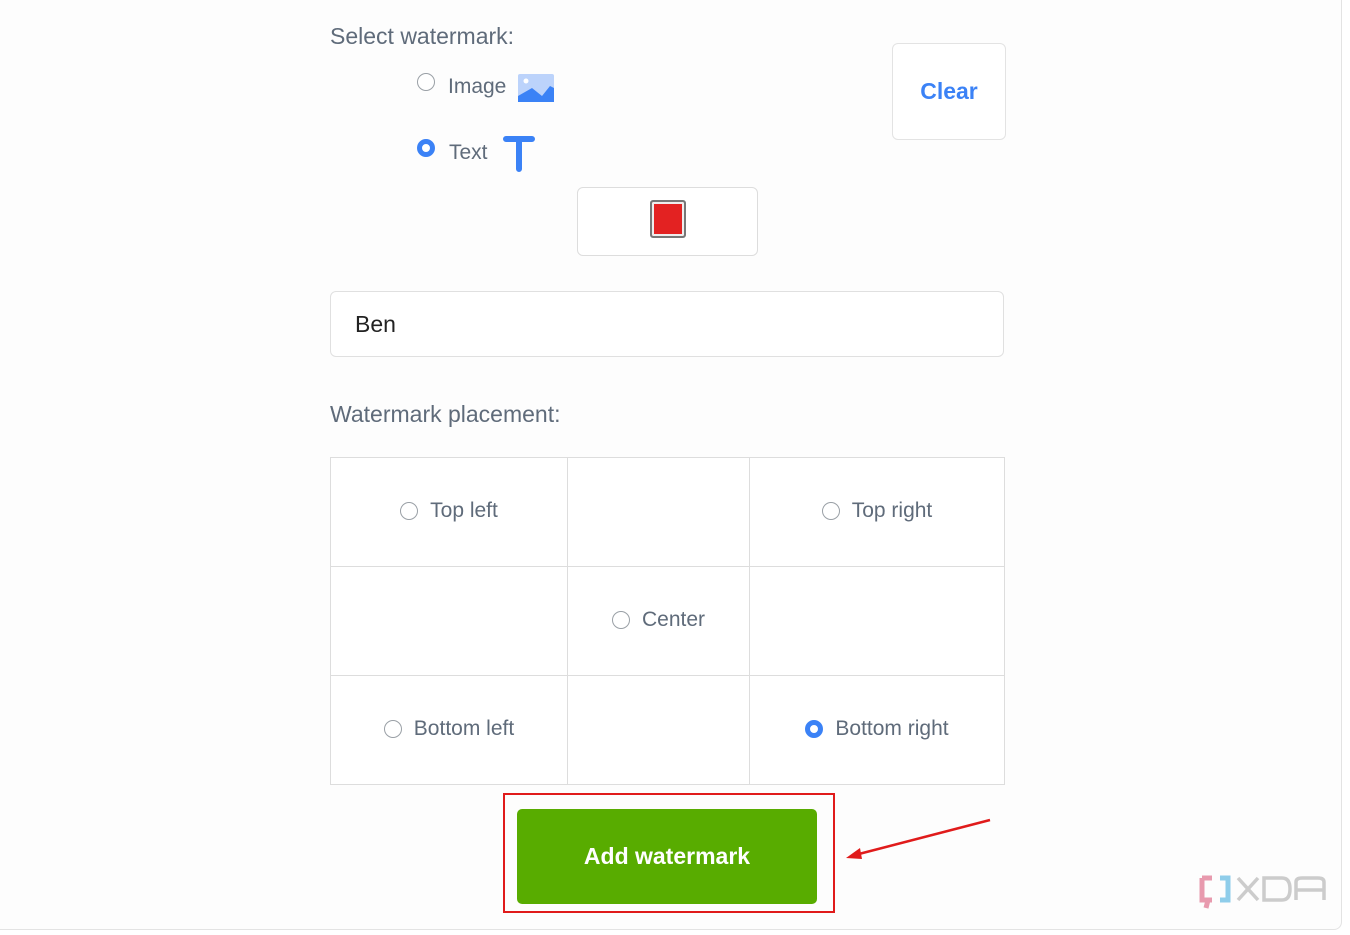  Describe the element at coordinates (918, 838) in the screenshot. I see `arrow-annotation` at that location.